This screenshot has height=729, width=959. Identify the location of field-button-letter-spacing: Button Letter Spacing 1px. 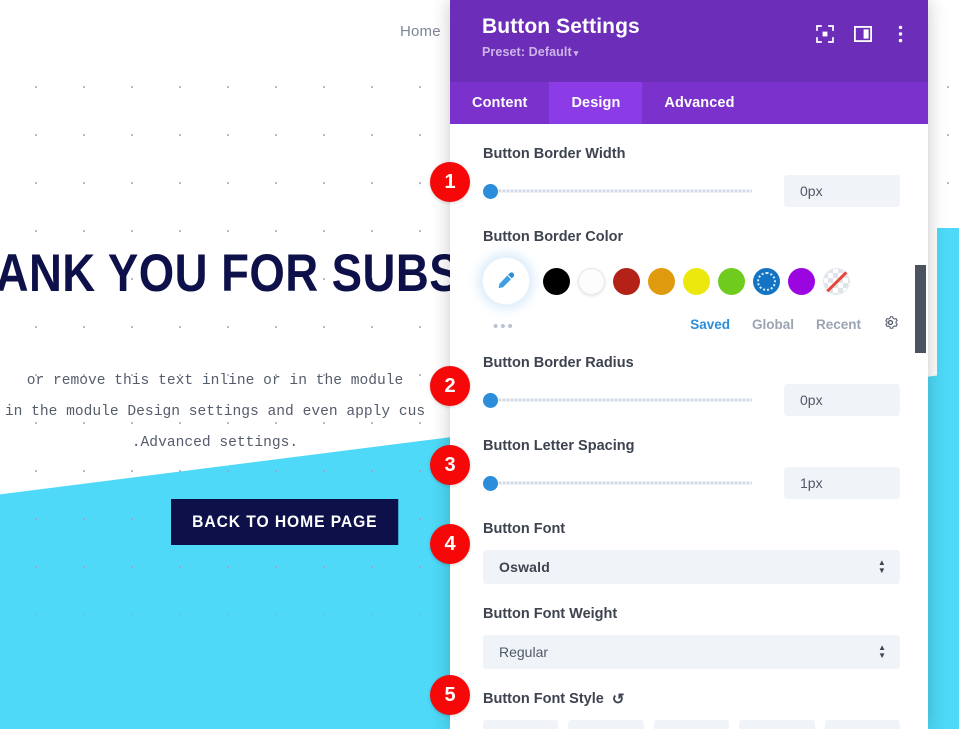
(691, 468).